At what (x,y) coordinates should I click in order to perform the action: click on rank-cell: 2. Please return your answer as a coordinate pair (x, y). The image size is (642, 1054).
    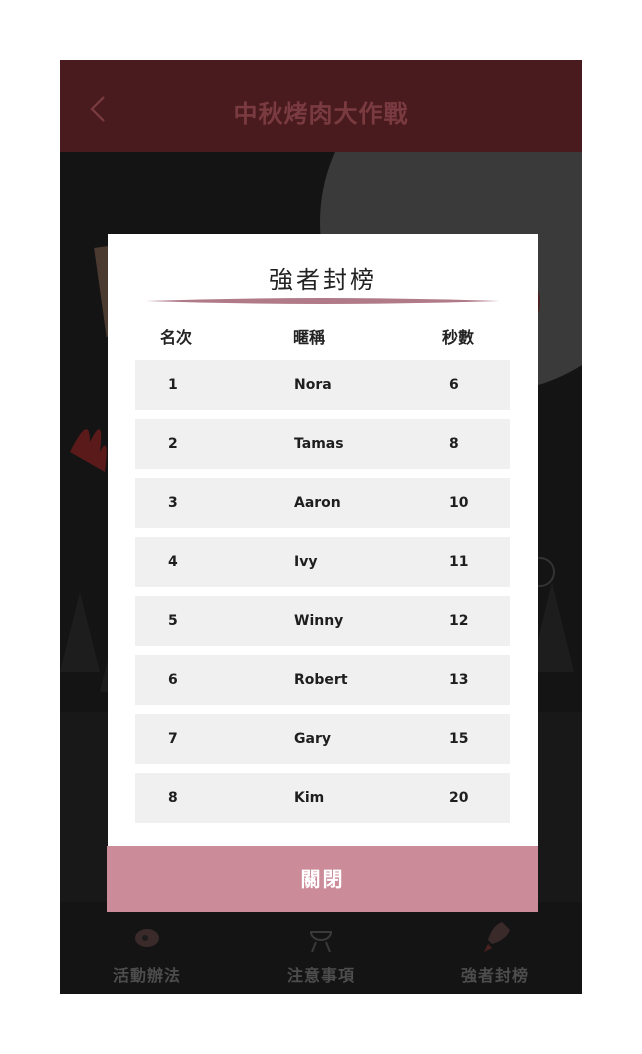
    Looking at the image, I should click on (173, 444).